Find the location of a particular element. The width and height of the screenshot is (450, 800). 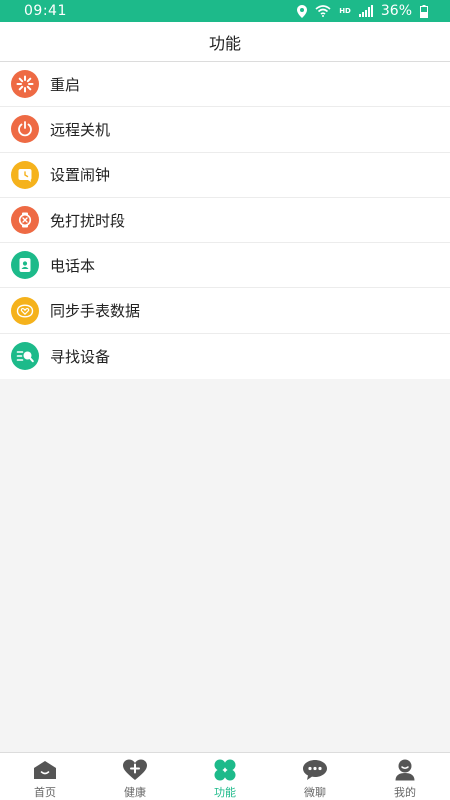

wifi-icon is located at coordinates (323, 11).